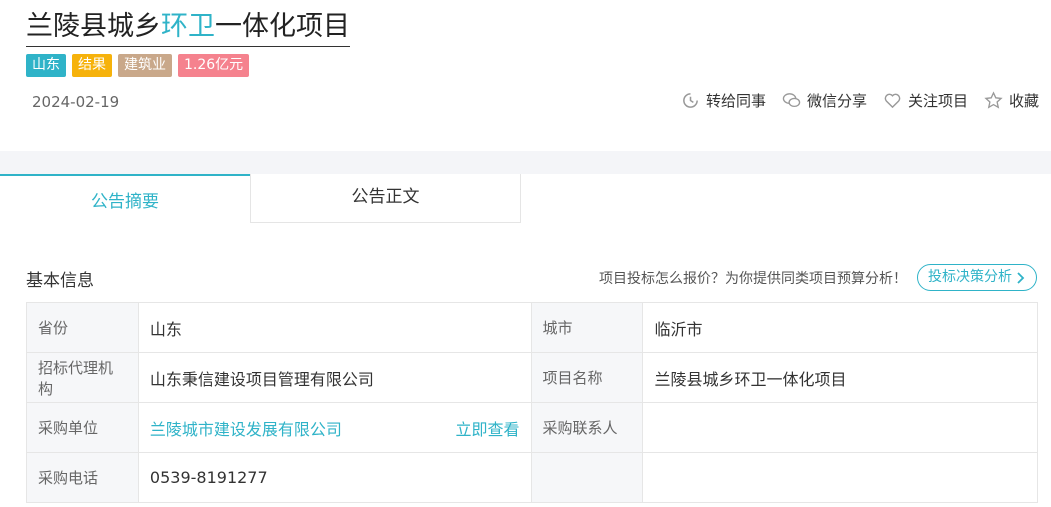 This screenshot has height=507, width=1051. I want to click on tab-summary: 公告摘要, so click(125, 198).